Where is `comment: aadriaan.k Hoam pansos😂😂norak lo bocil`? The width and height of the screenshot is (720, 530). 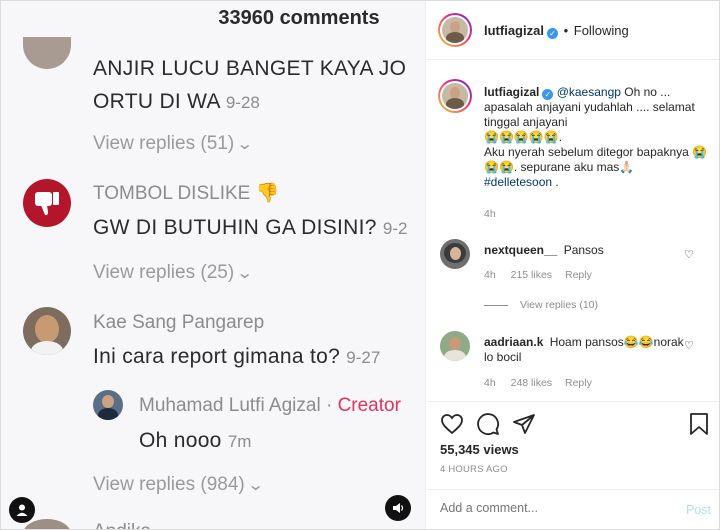
comment: aadriaan.k Hoam pansos😂😂norak lo bocil is located at coordinates (584, 350).